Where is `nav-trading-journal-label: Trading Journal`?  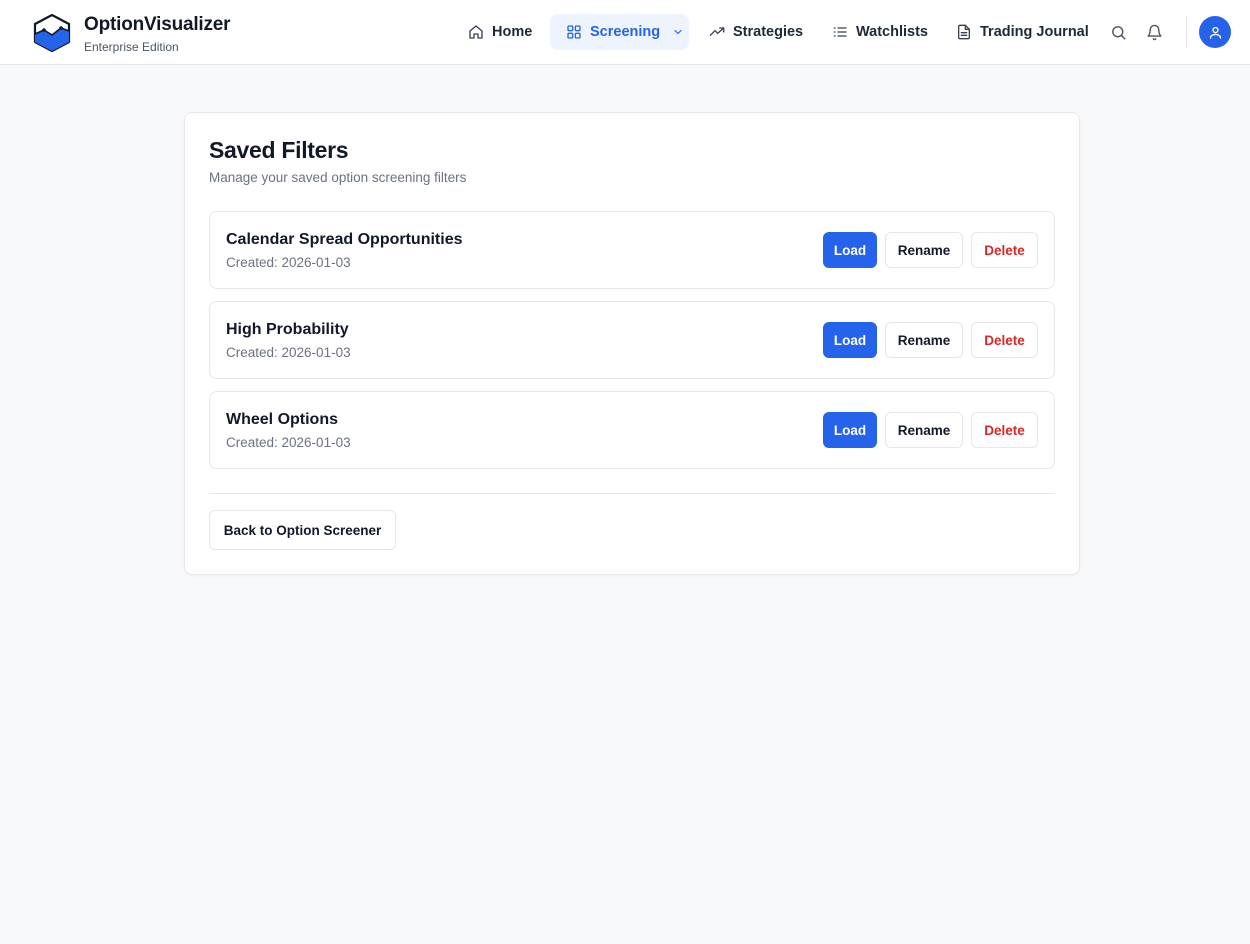
nav-trading-journal-label: Trading Journal is located at coordinates (1034, 32).